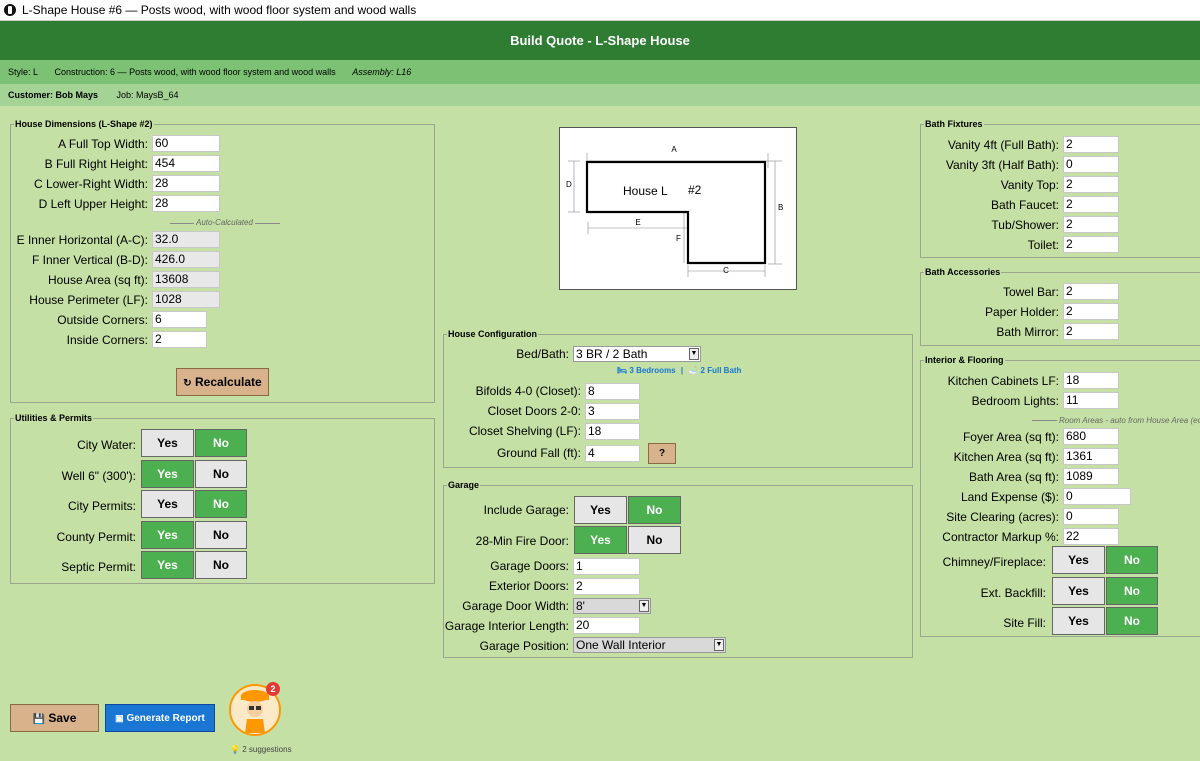 The width and height of the screenshot is (1200, 761). I want to click on interior-toggle-no-2: No, so click(1132, 621).